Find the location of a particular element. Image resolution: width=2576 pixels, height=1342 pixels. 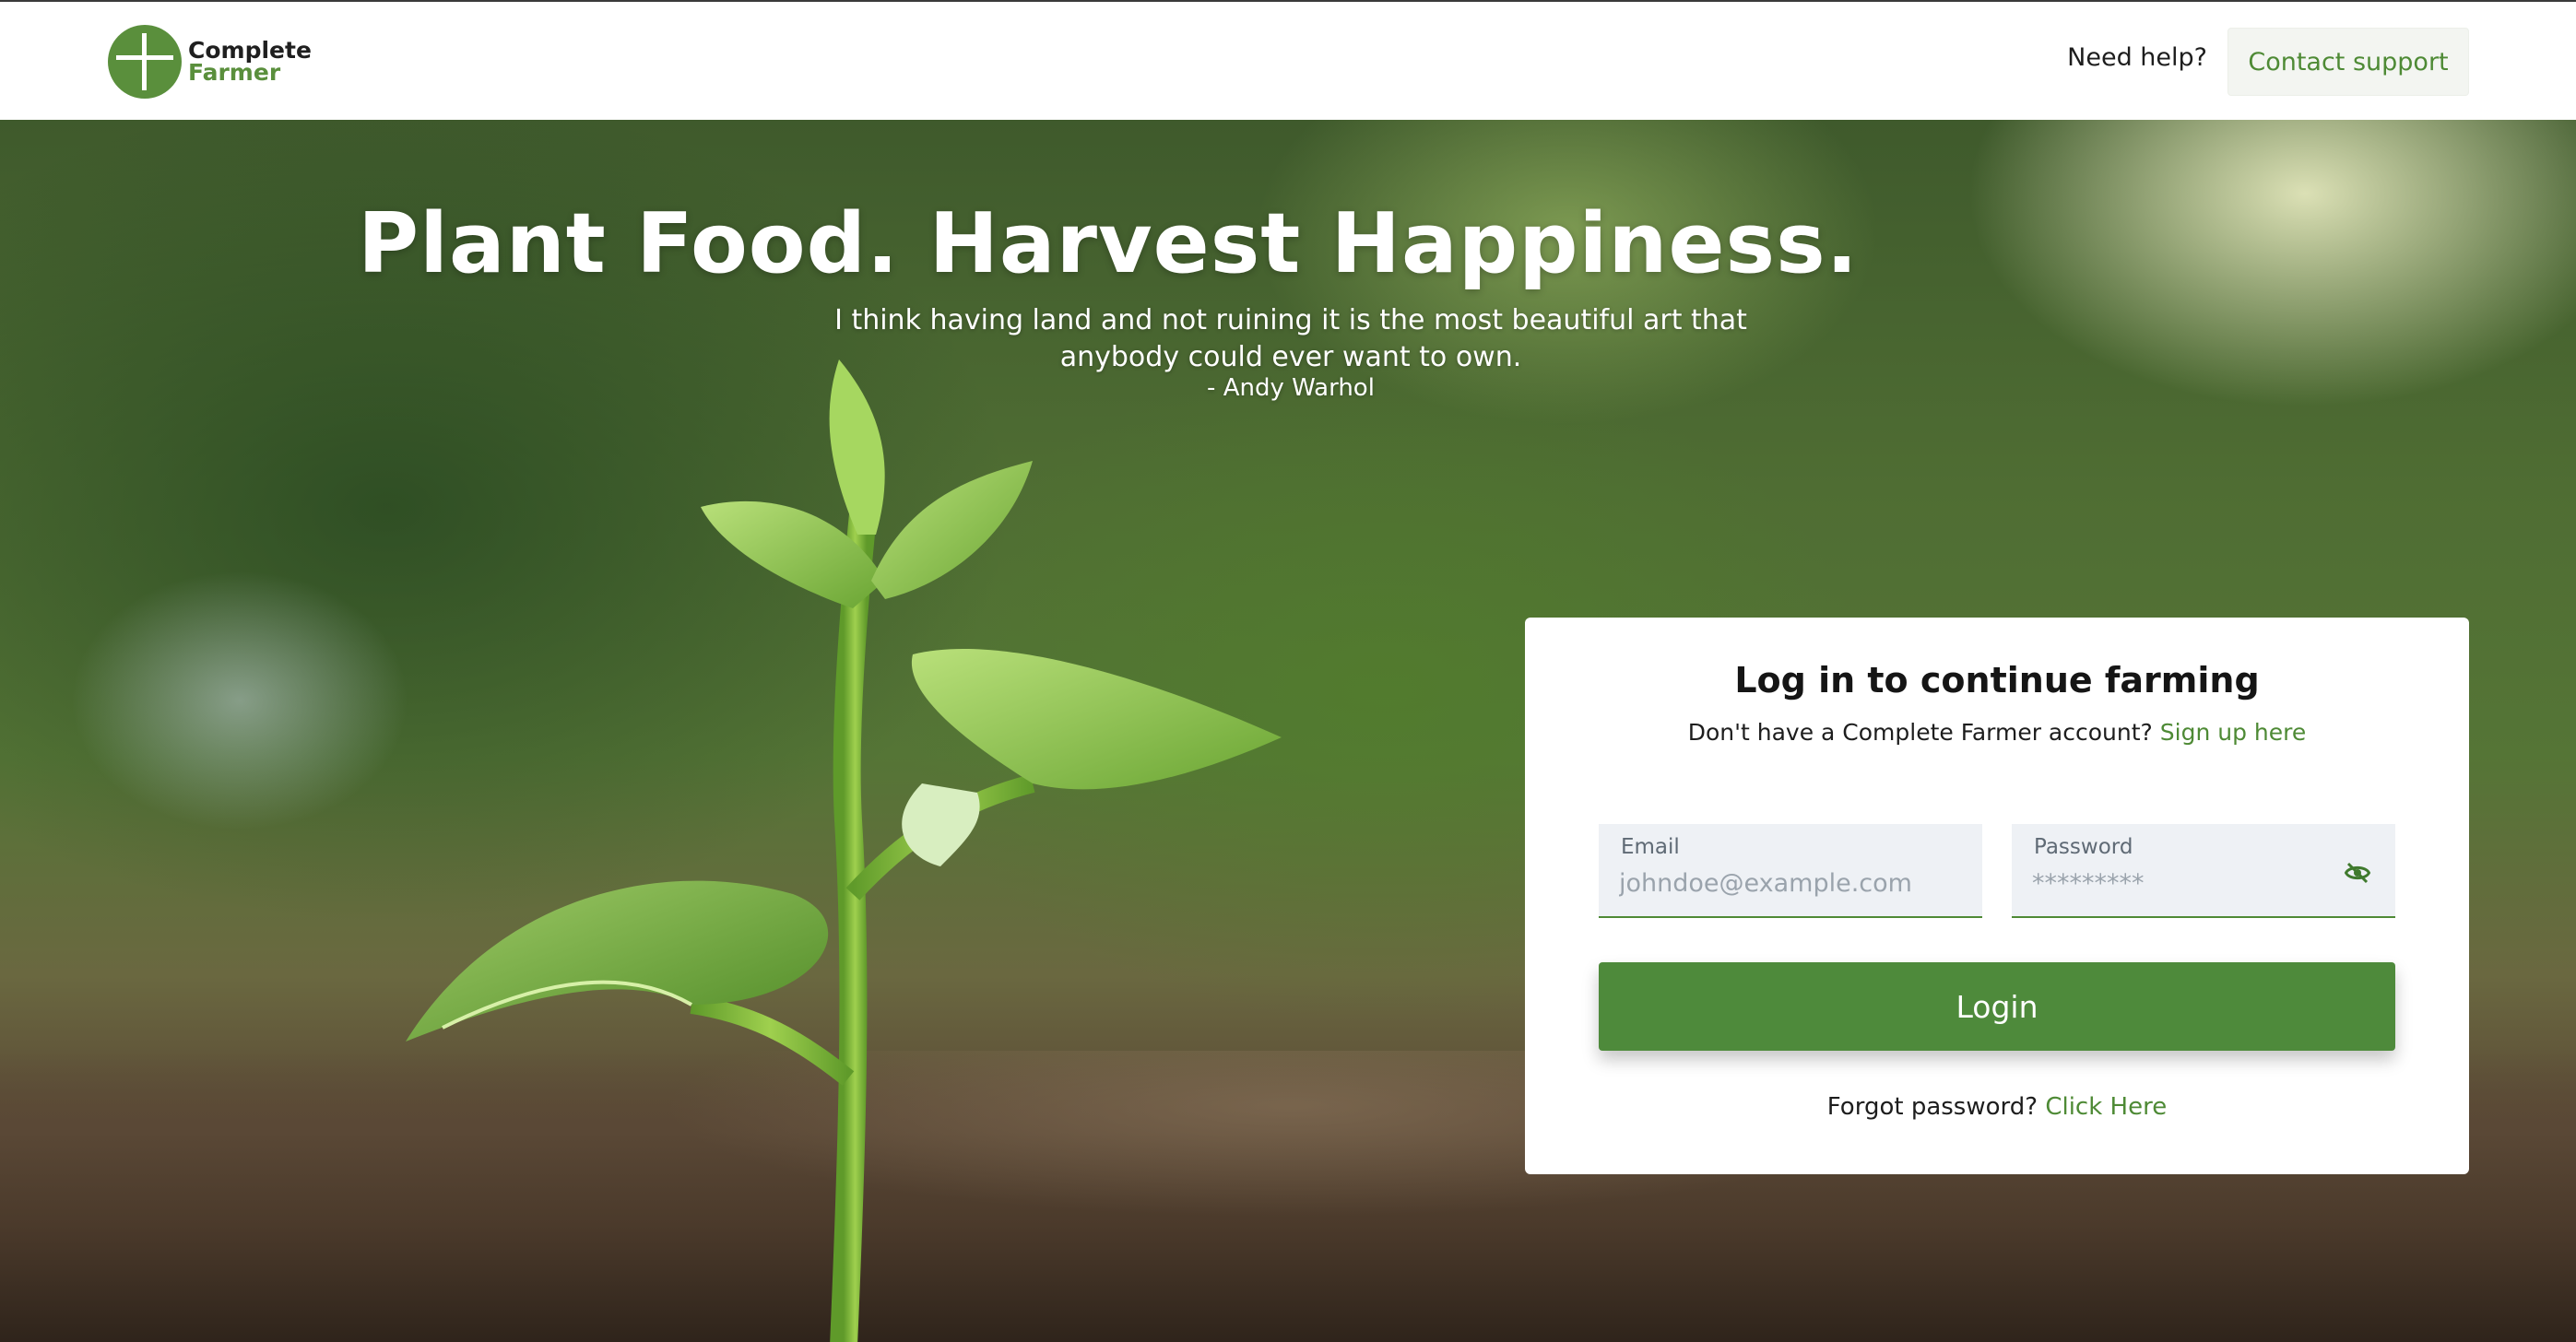

need-help-text: Need help? is located at coordinates (2137, 57).